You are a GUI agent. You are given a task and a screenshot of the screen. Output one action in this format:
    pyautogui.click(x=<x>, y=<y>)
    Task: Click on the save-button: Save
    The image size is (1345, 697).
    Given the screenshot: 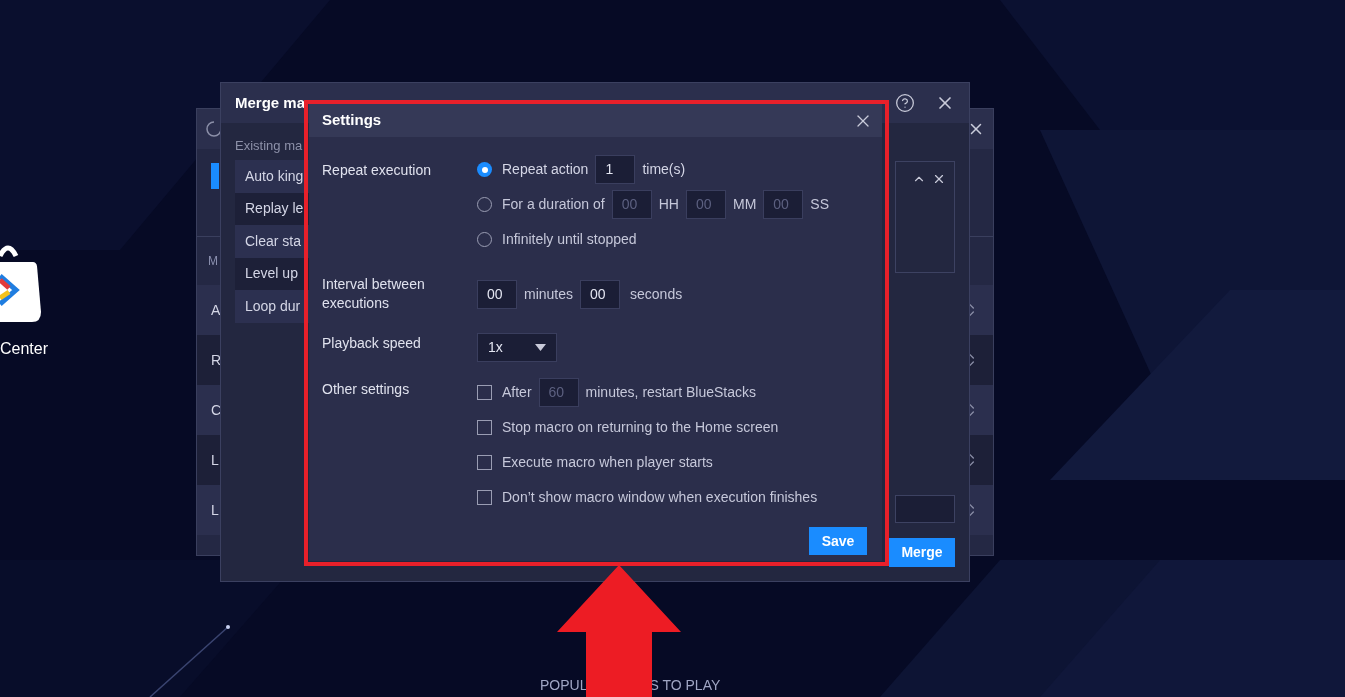 What is the action you would take?
    pyautogui.click(x=838, y=541)
    